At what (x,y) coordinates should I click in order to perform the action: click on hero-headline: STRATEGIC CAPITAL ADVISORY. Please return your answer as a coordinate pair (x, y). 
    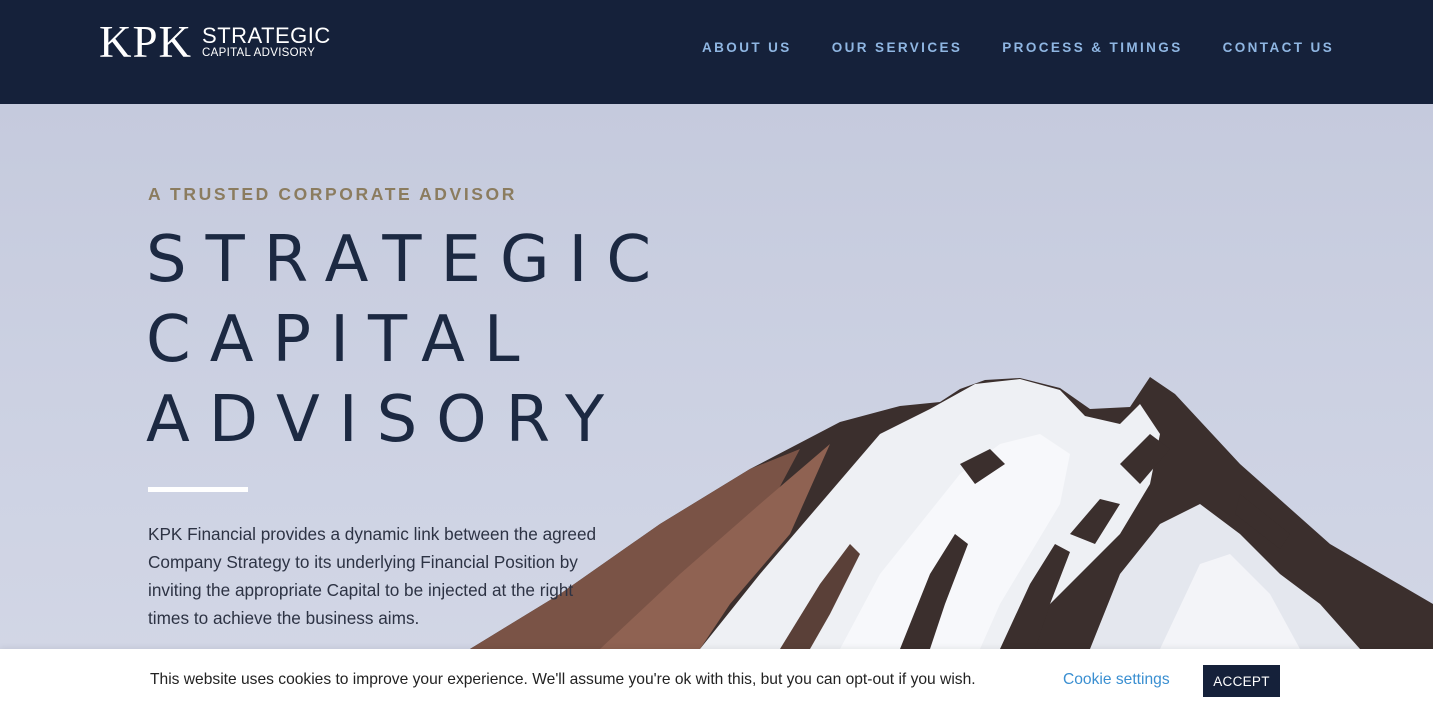
    Looking at the image, I should click on (408, 340).